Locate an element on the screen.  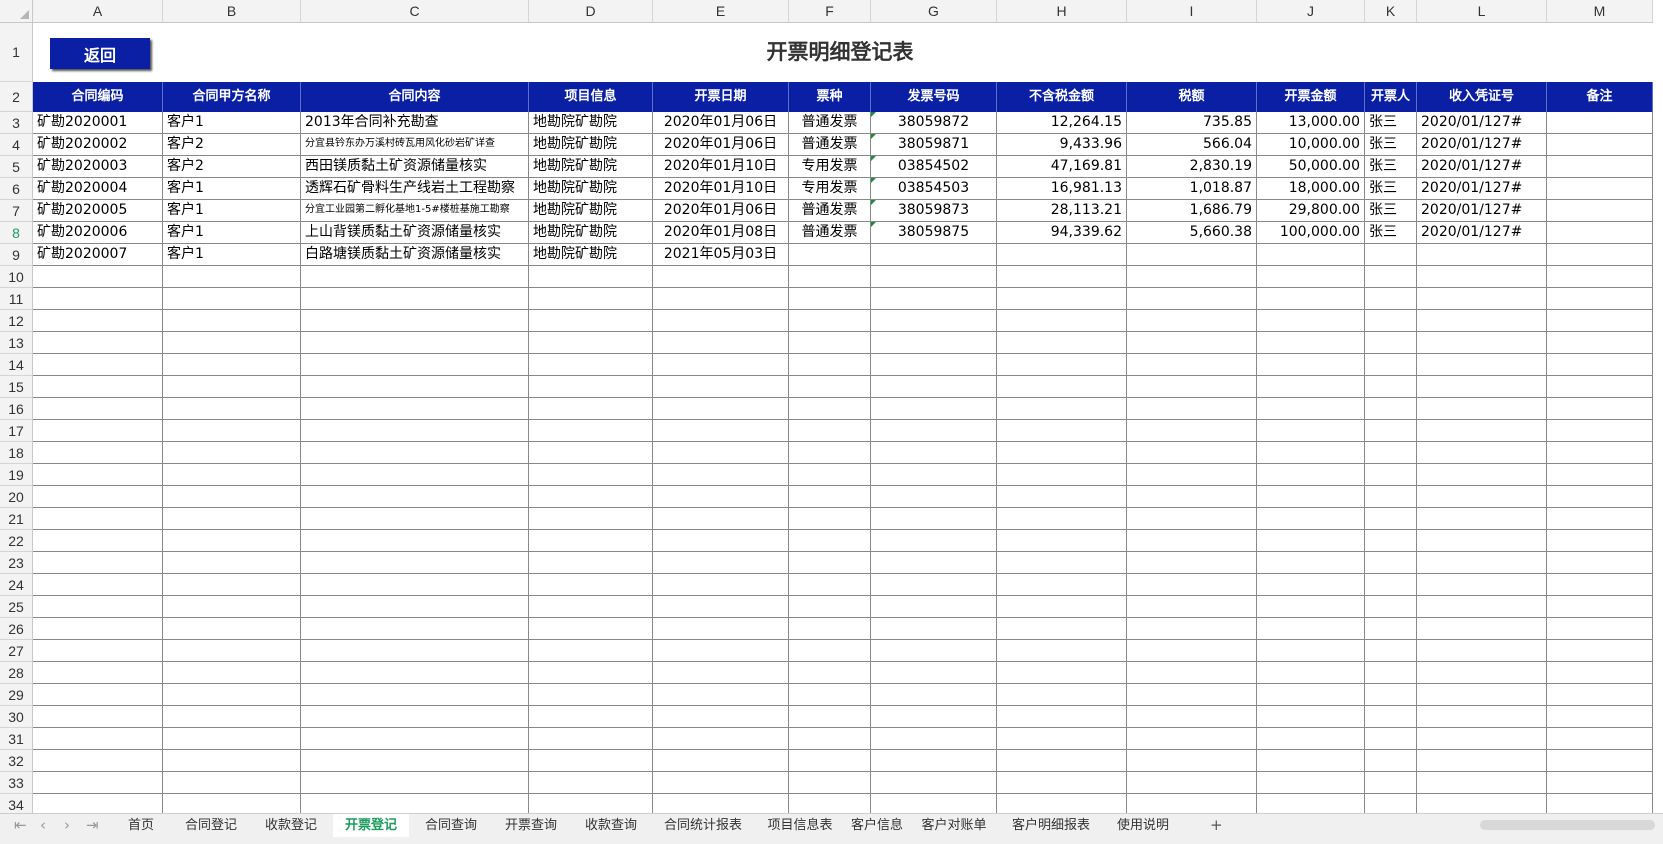
table-cell: 03854503 is located at coordinates (934, 189).